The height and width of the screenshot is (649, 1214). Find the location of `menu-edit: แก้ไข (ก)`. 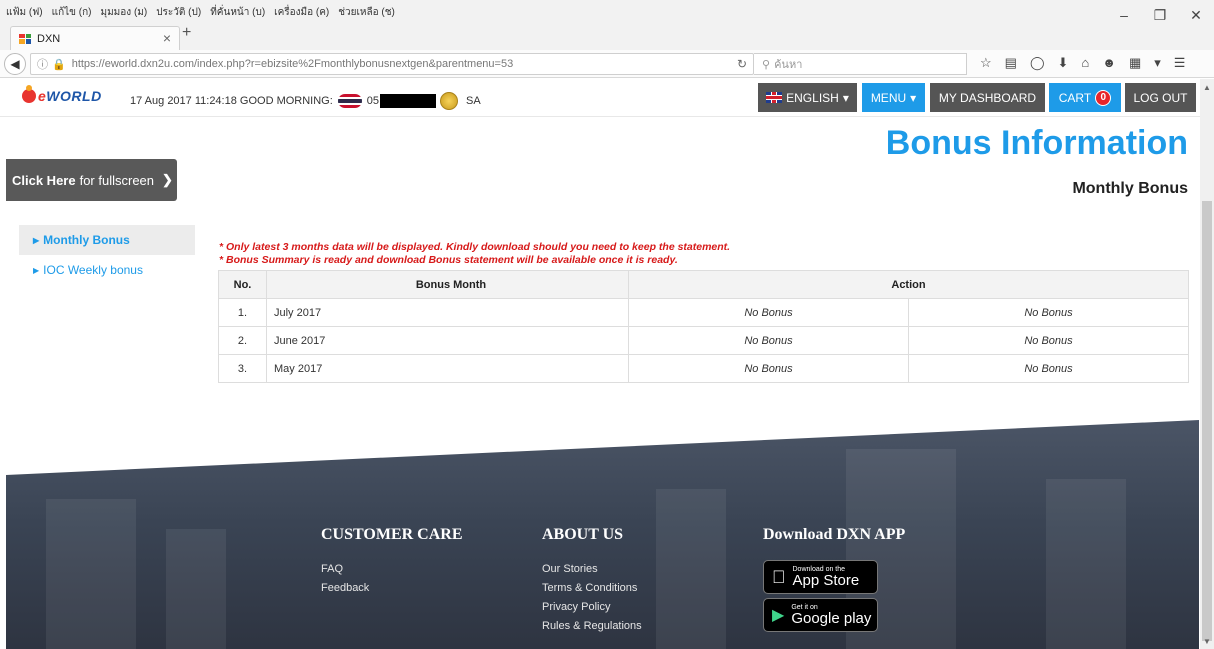

menu-edit: แก้ไข (ก) is located at coordinates (72, 12).